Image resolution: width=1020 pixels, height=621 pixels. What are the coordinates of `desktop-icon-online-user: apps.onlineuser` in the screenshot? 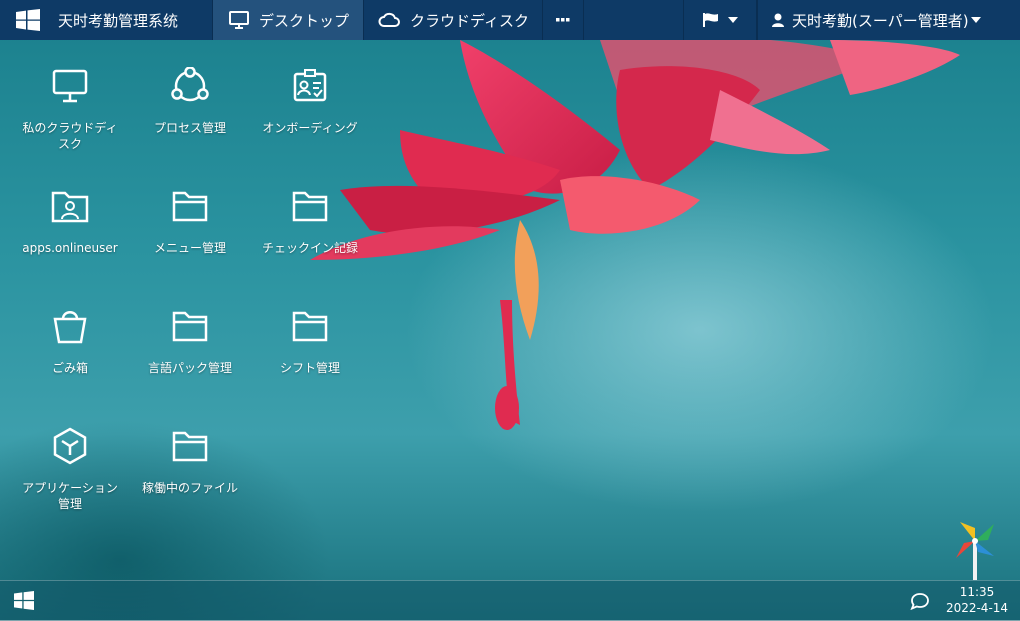 It's located at (70, 208).